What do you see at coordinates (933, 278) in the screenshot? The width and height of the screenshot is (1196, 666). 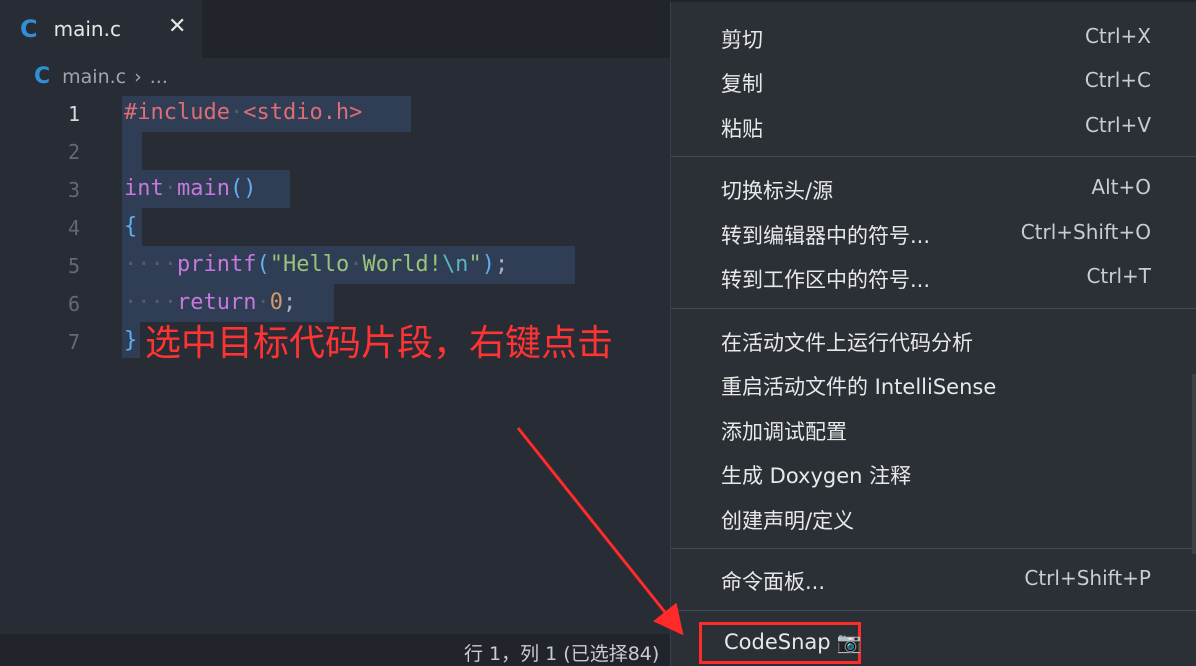 I see `menu-item-go-to-workspace-symbol: 转到工作区中的符号... Ctrl+T` at bounding box center [933, 278].